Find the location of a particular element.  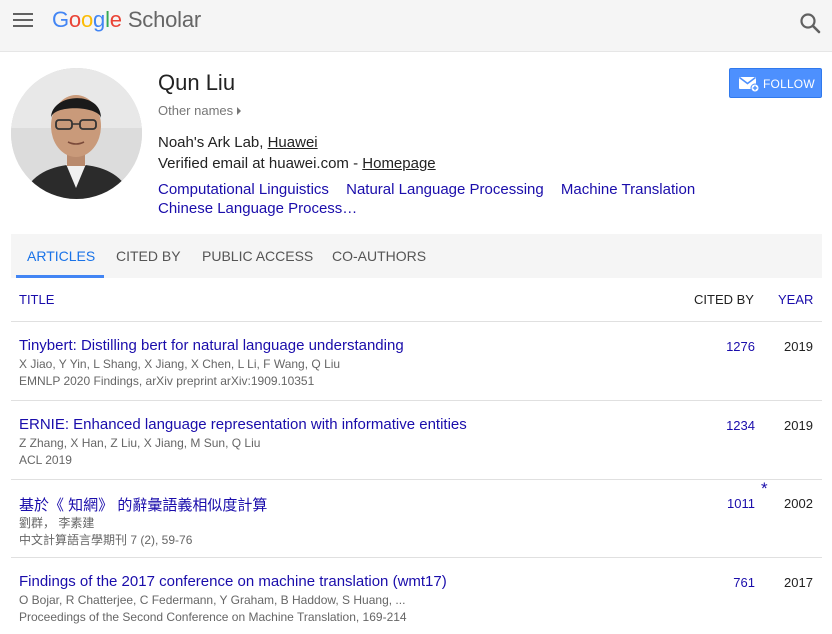

merged-citations-star: * is located at coordinates (764, 489).